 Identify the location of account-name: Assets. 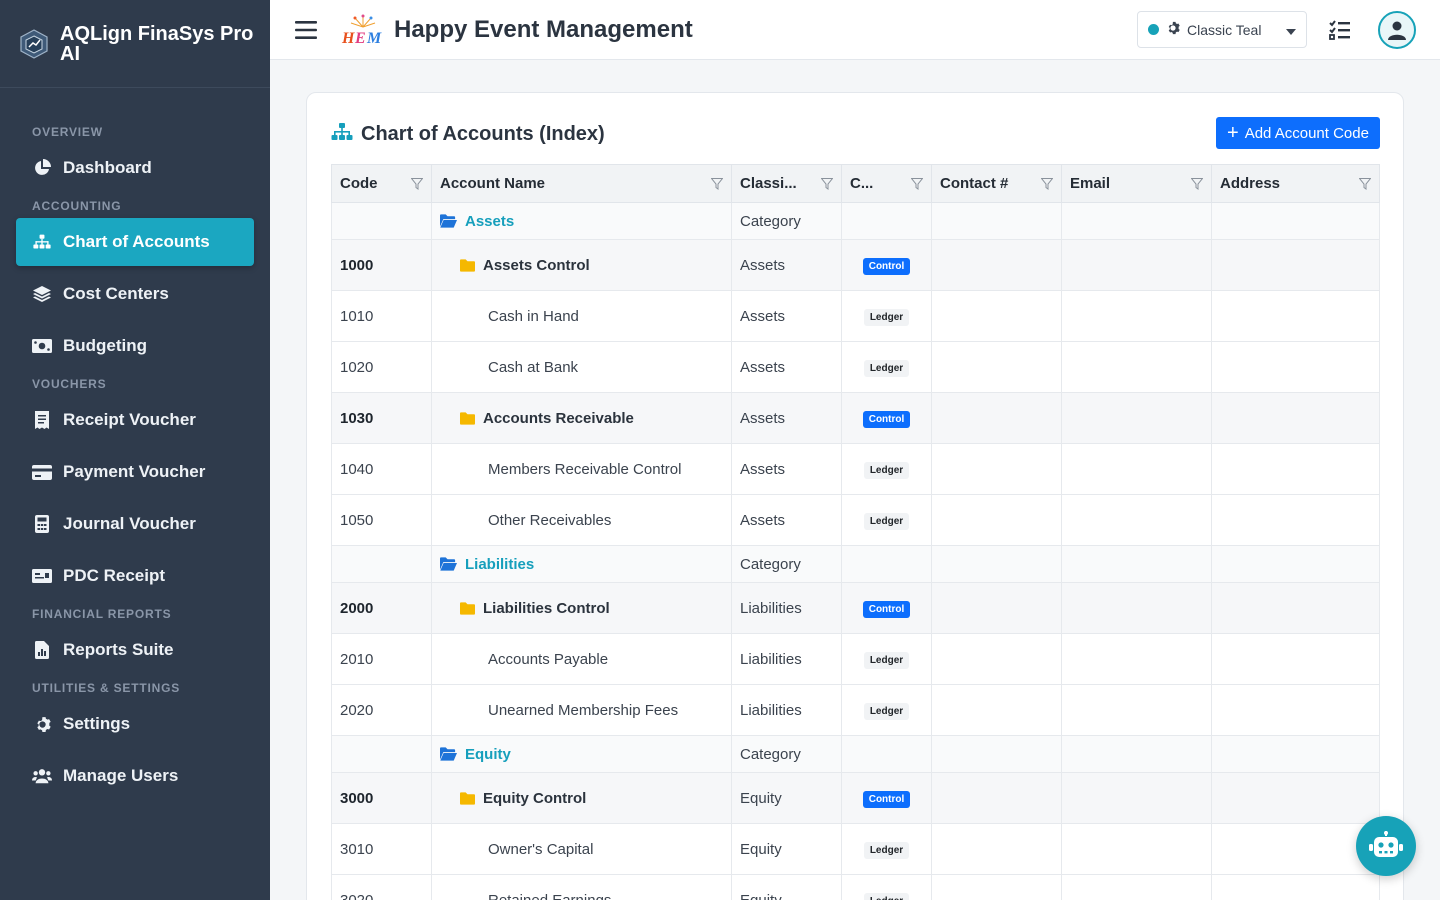
(489, 221).